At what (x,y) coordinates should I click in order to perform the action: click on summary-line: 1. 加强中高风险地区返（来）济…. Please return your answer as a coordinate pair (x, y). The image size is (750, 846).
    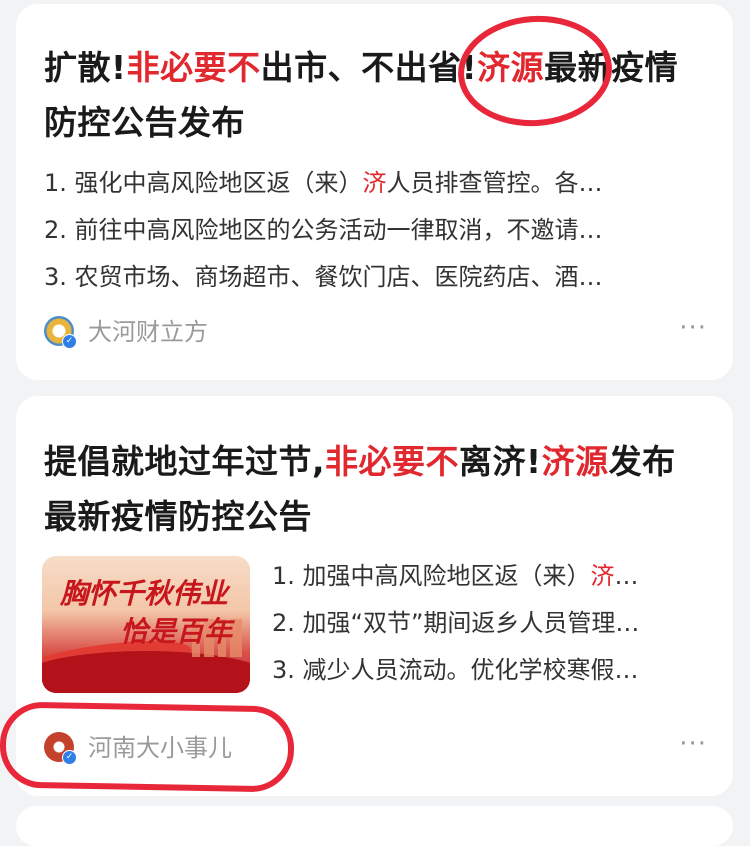
    Looking at the image, I should click on (455, 576).